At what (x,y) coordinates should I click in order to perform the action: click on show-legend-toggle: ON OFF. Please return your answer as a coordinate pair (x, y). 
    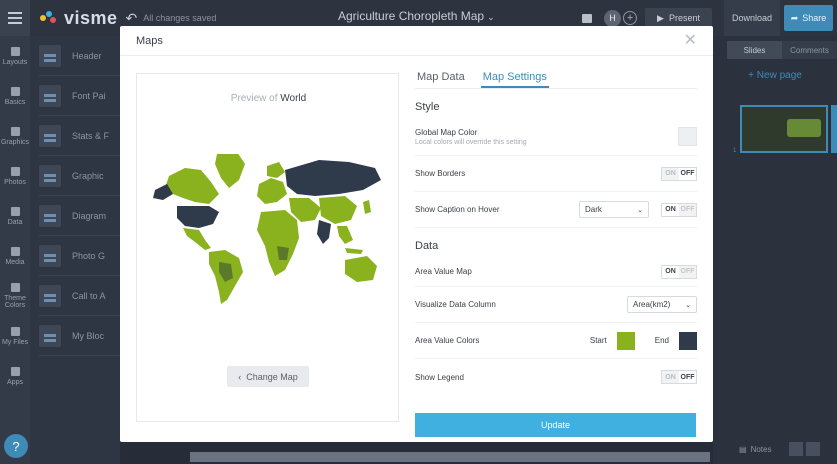
    Looking at the image, I should click on (679, 377).